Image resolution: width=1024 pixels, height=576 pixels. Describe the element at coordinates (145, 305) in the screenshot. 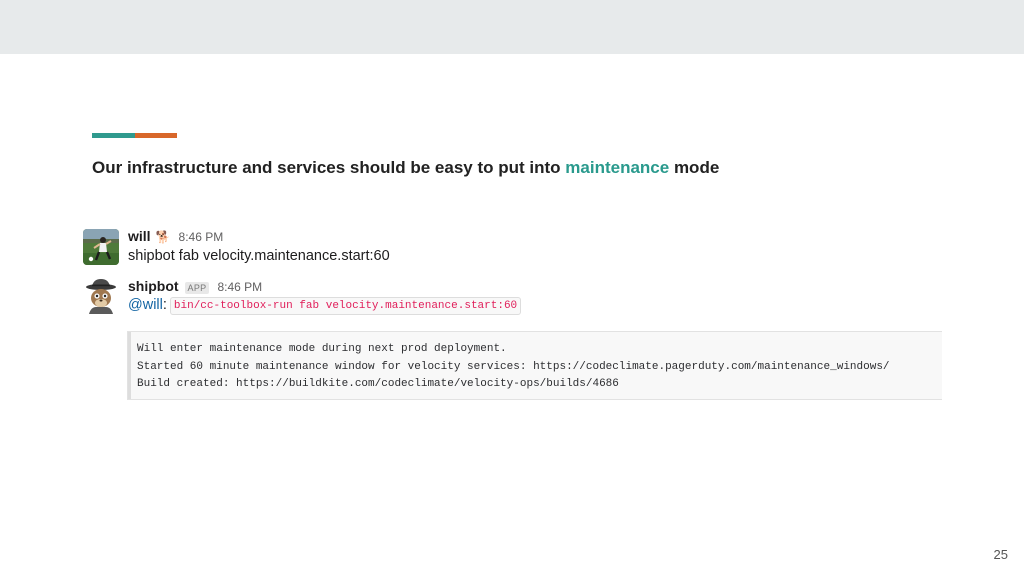

I see `user-mention-link: @will` at that location.